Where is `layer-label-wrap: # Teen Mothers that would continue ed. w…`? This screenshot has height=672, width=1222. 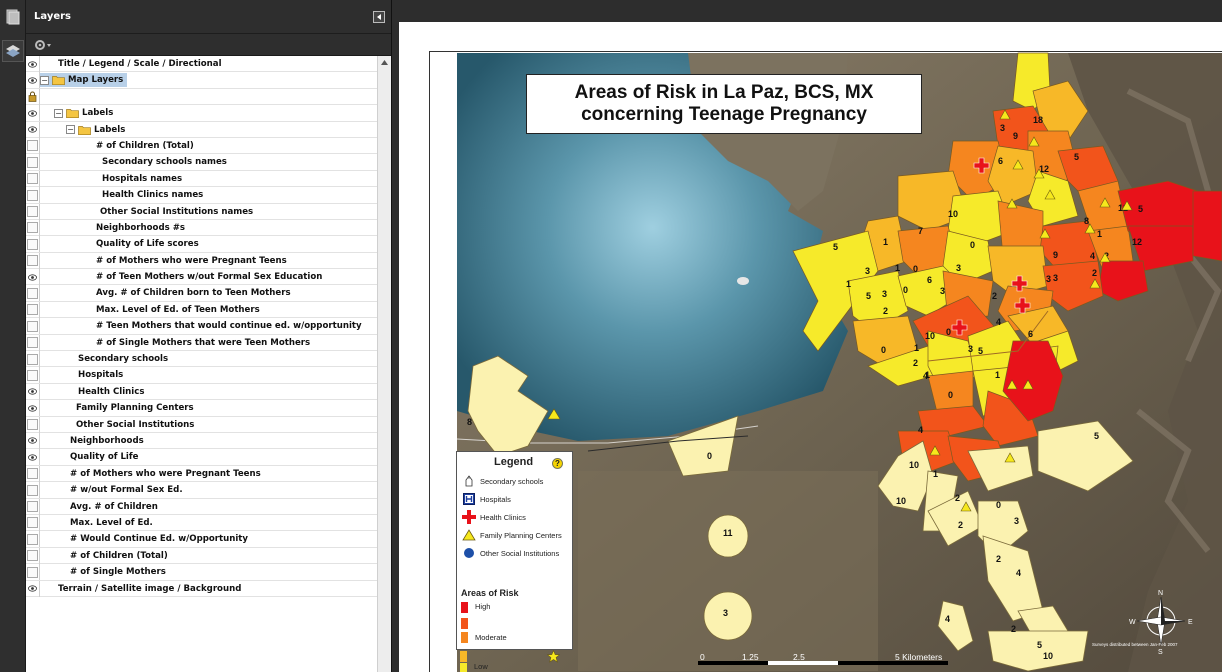
layer-label-wrap: # Teen Mothers that would continue ed. w… is located at coordinates (231, 326).